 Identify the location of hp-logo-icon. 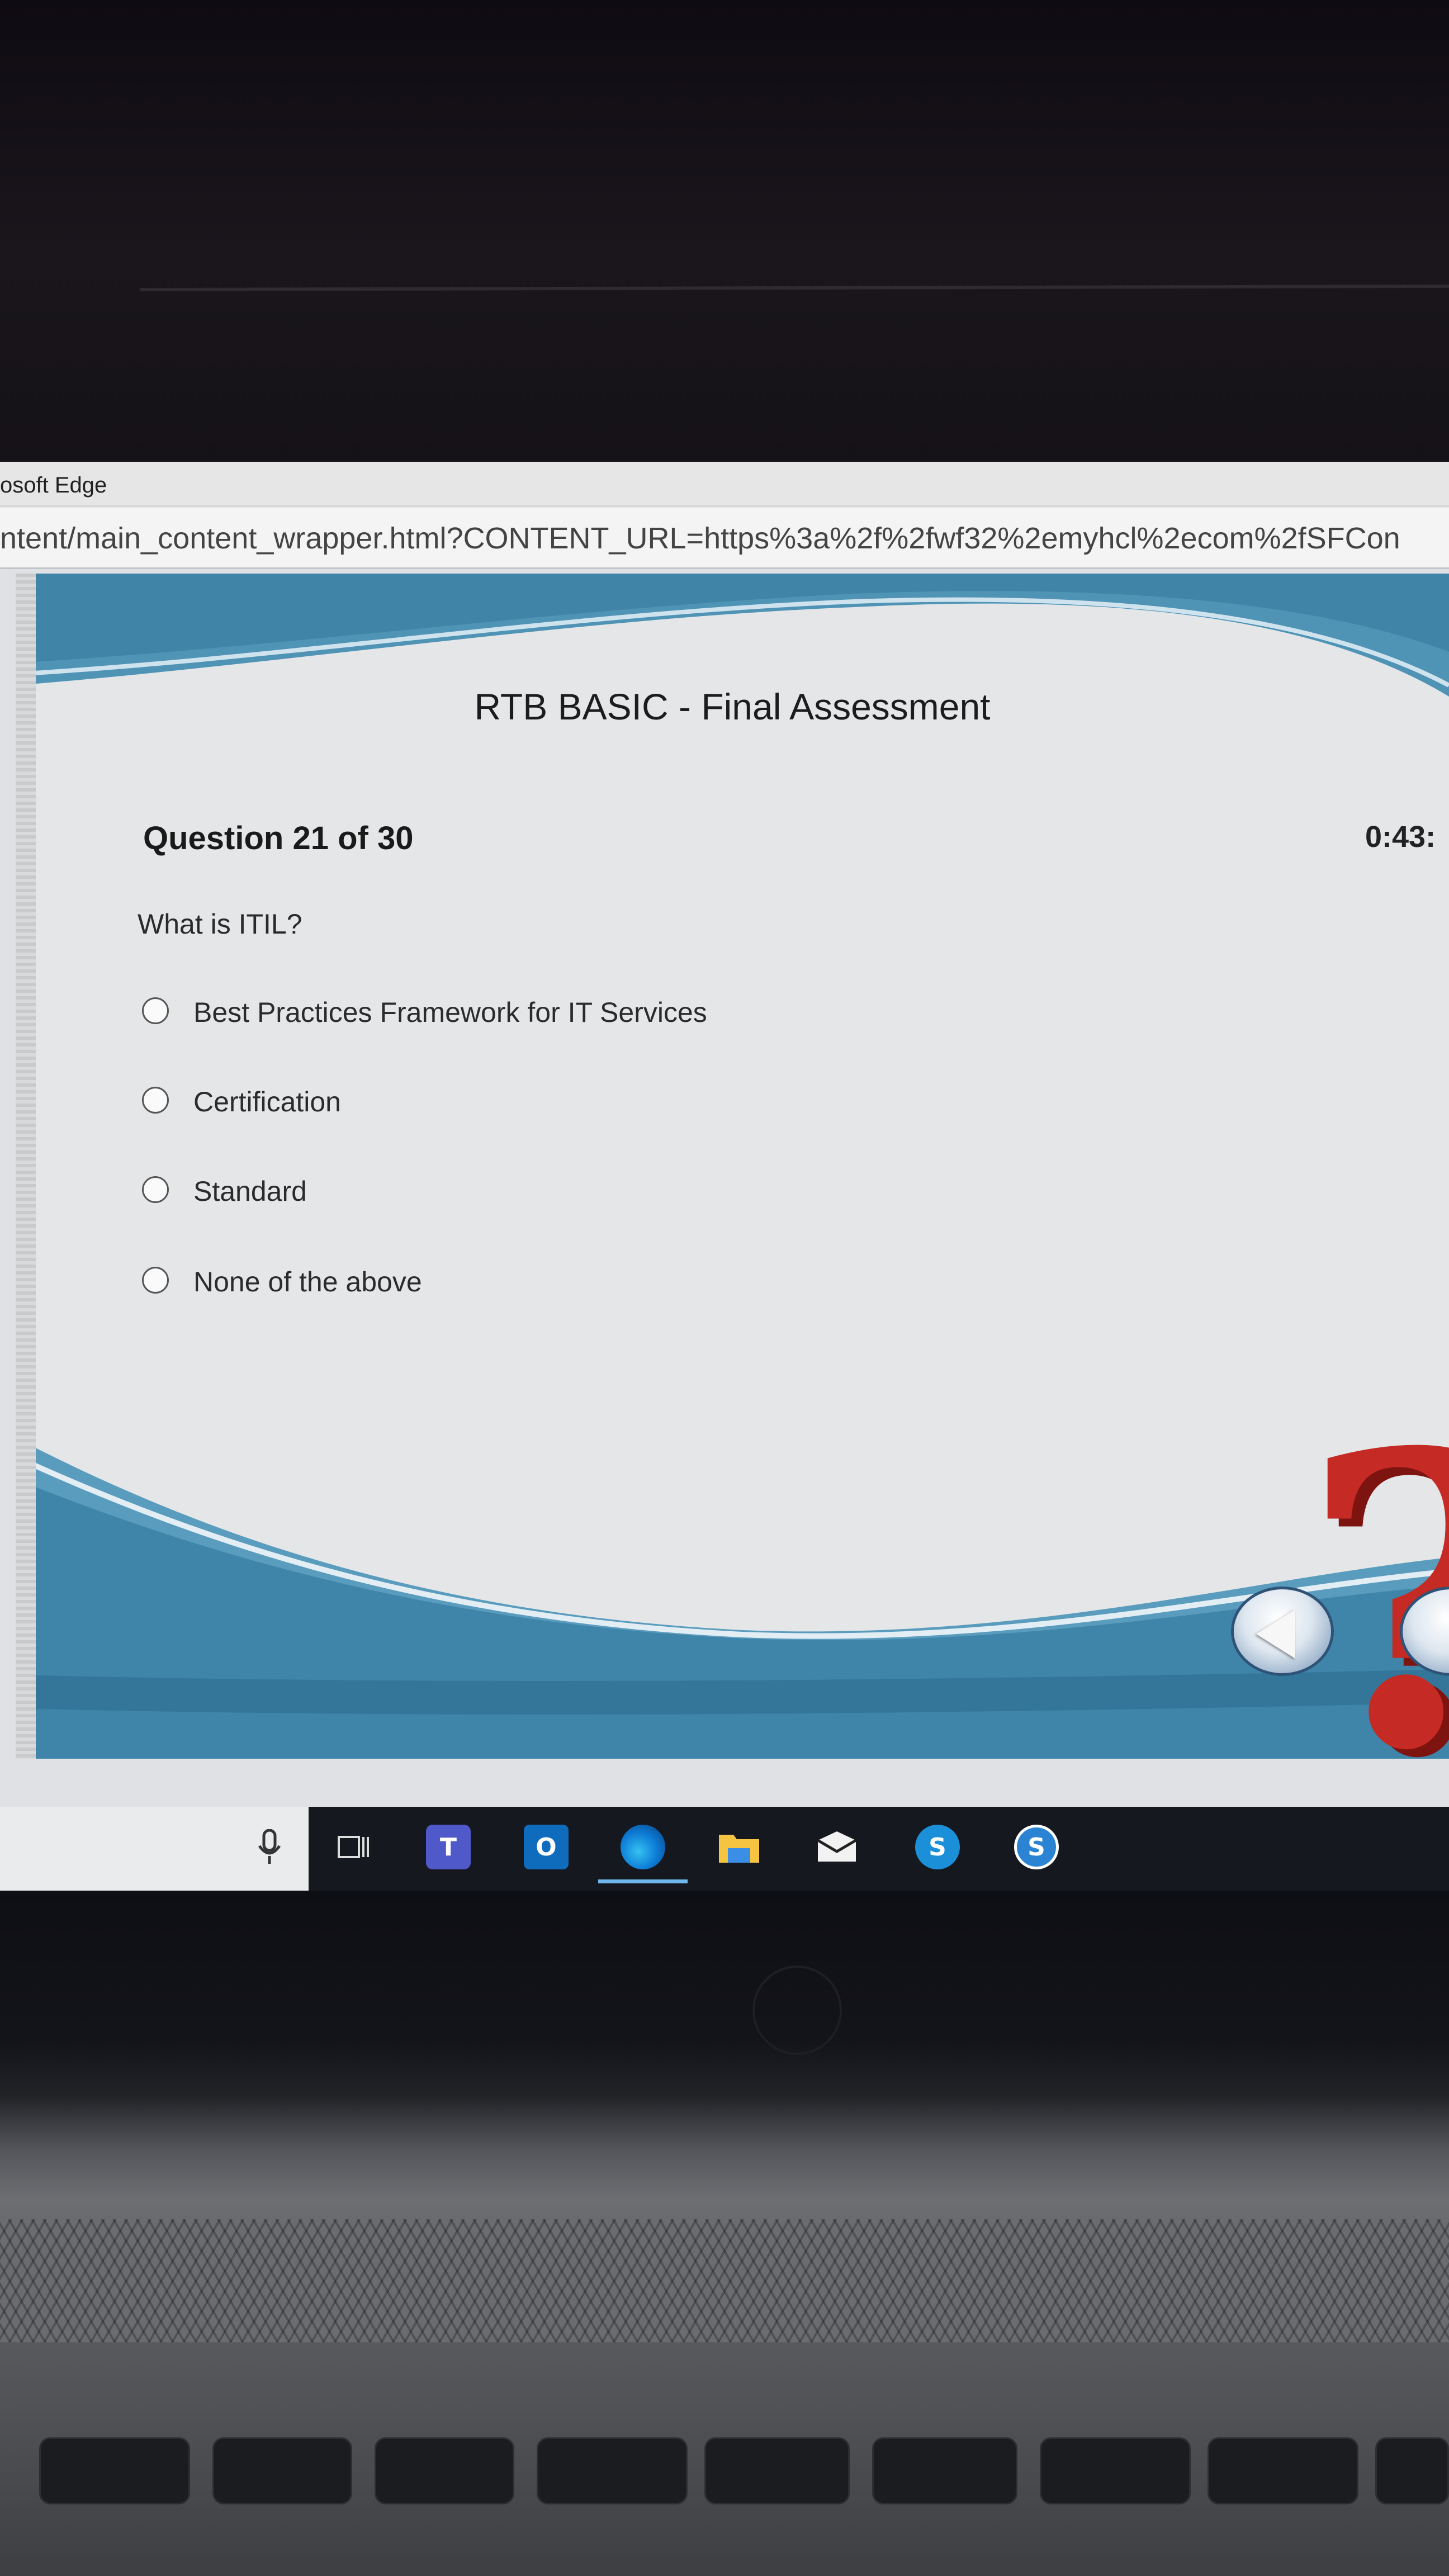
(797, 2010).